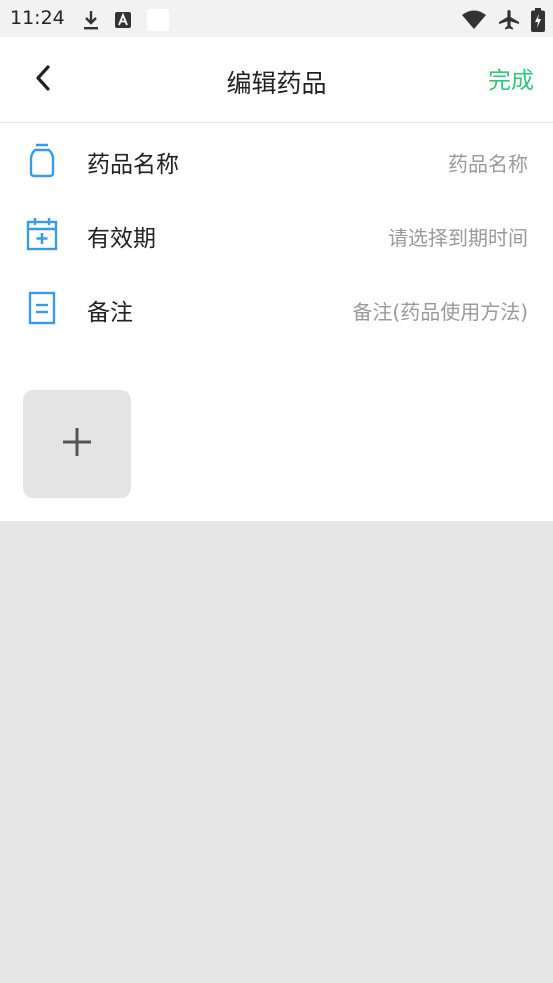 The image size is (553, 983). Describe the element at coordinates (538, 22) in the screenshot. I see `battery-charging-icon` at that location.